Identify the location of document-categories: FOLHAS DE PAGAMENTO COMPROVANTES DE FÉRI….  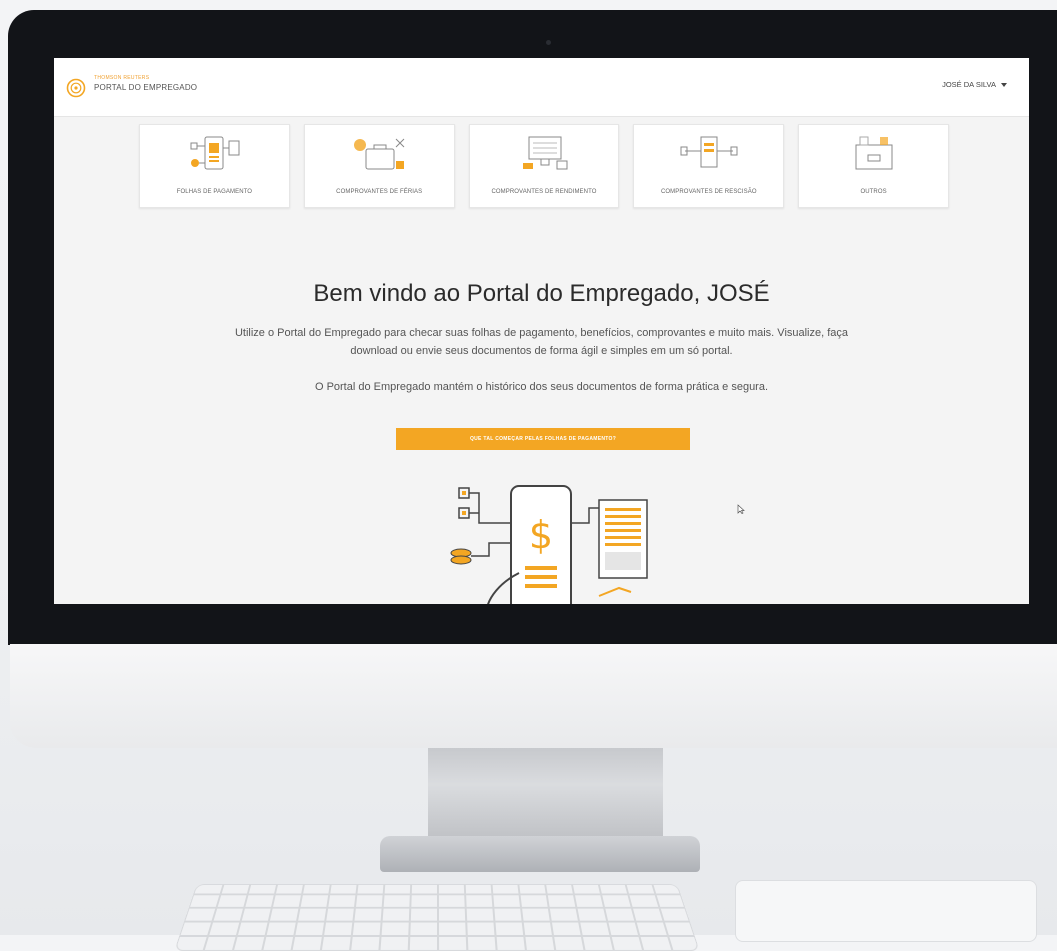
(544, 166).